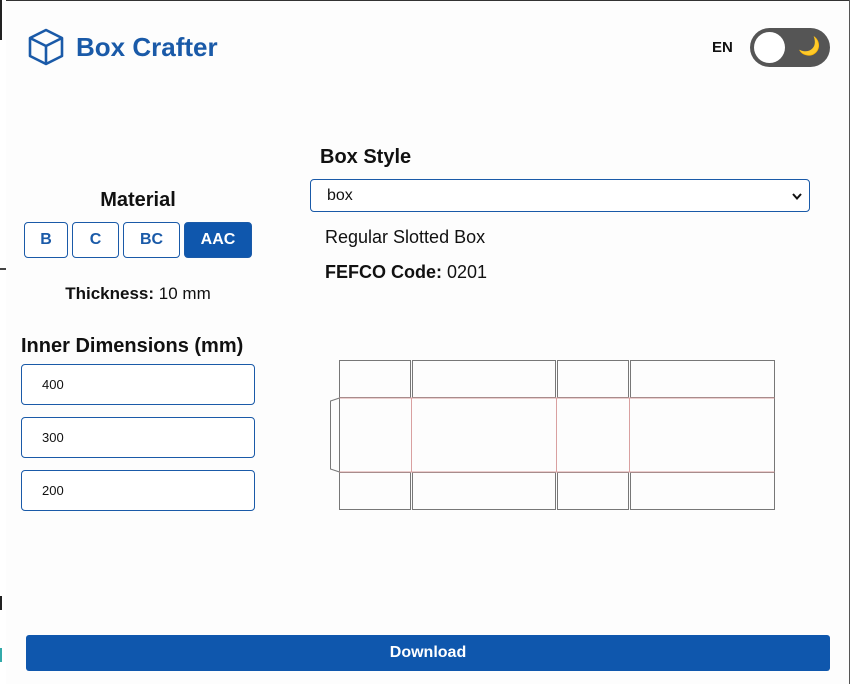 The height and width of the screenshot is (684, 850). What do you see at coordinates (147, 47) in the screenshot?
I see `app-title: Box Crafter` at bounding box center [147, 47].